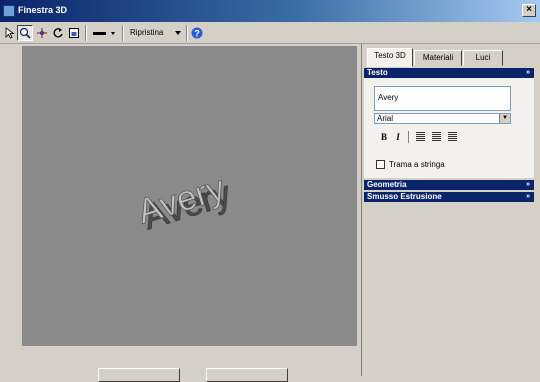 The height and width of the screenshot is (382, 540). What do you see at coordinates (377, 72) in the screenshot?
I see `text-section-title: Testo` at bounding box center [377, 72].